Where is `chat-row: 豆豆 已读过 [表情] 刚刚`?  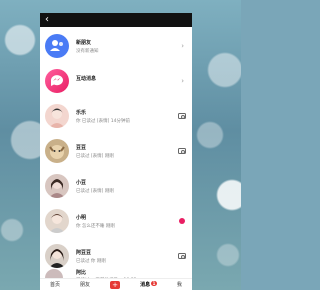
chat-row: 豆豆 已读过 [表情] 刚刚 is located at coordinates (116, 151).